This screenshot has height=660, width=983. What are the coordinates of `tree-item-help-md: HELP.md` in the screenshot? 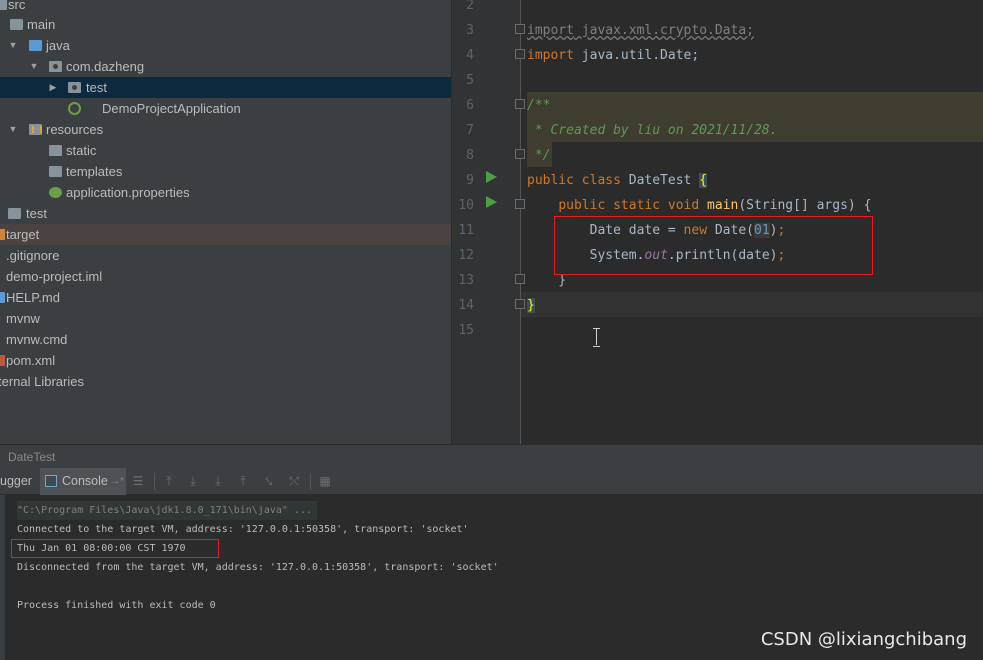 It's located at (225, 297).